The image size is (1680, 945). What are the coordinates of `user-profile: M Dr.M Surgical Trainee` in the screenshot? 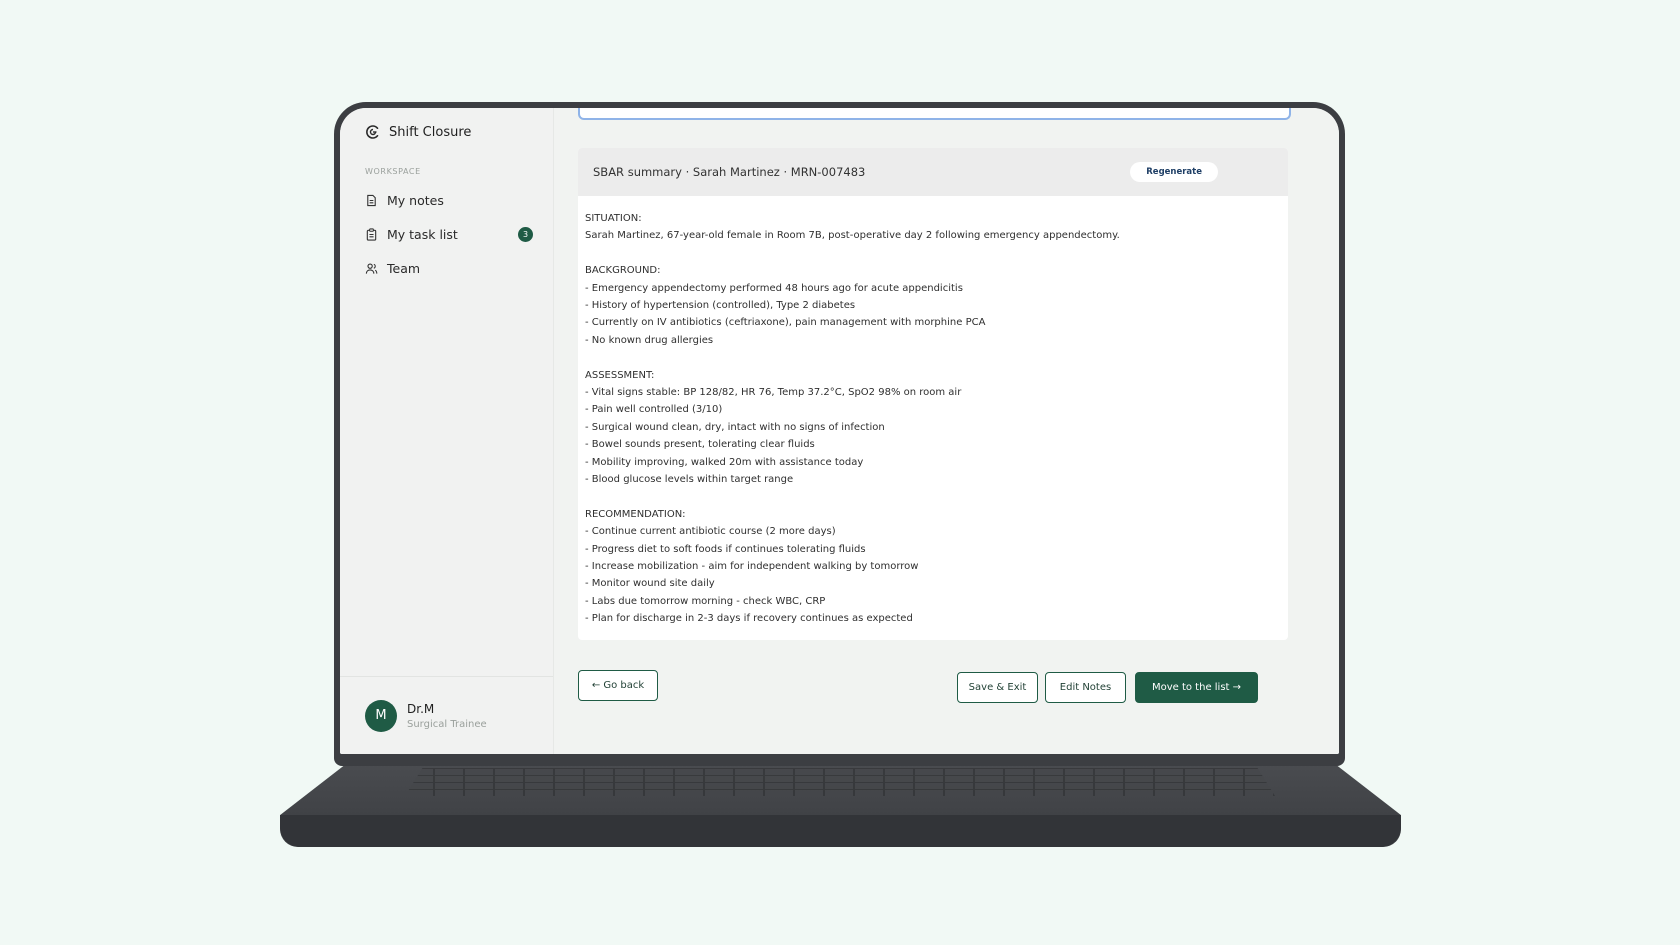 It's located at (446, 715).